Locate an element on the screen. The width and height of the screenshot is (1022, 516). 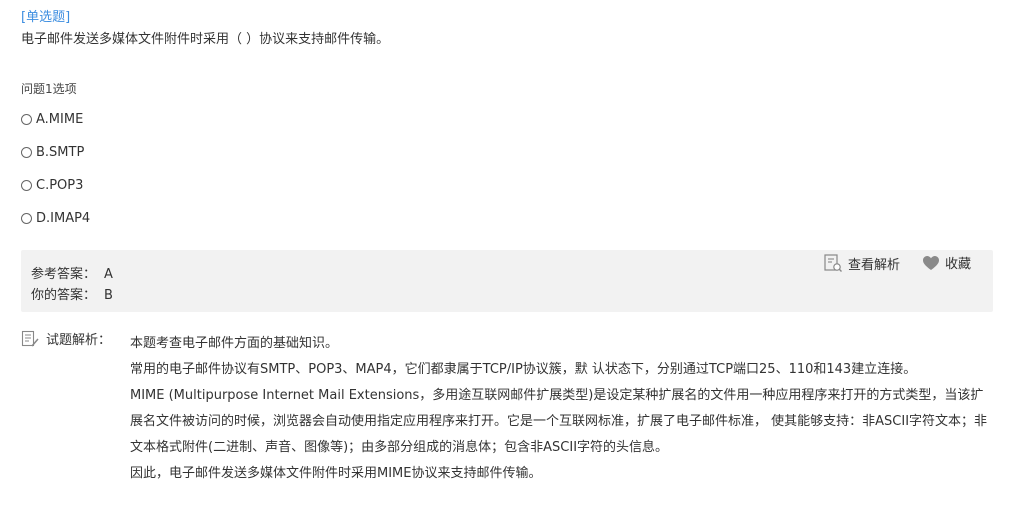
your-answer-label: 你的答案： is located at coordinates (64, 295).